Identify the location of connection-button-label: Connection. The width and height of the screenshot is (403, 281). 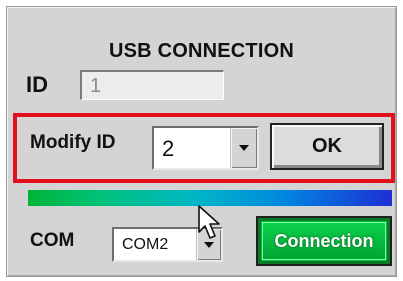
(324, 241).